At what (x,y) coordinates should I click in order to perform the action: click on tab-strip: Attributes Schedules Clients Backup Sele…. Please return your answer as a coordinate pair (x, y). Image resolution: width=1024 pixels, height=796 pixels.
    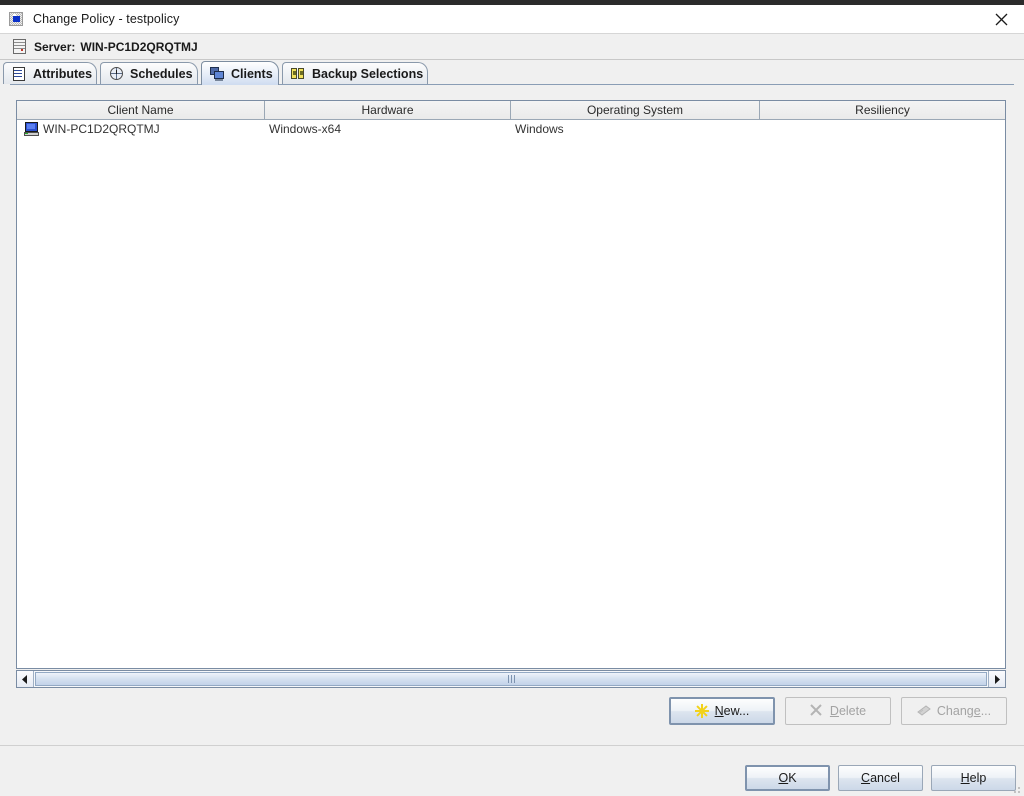
    Looking at the image, I should click on (512, 72).